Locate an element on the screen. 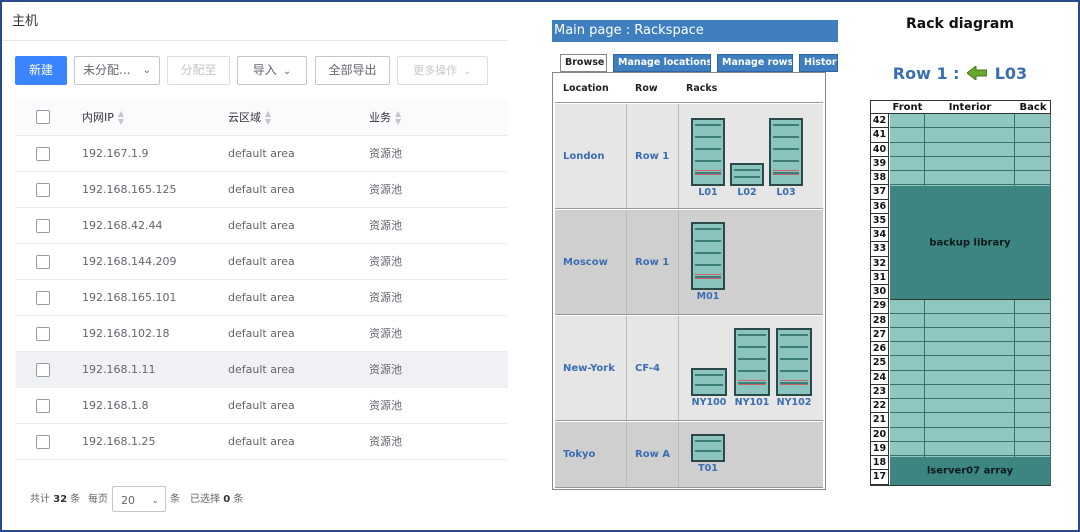 The height and width of the screenshot is (532, 1080). mounted-object: lserver07 array is located at coordinates (970, 471).